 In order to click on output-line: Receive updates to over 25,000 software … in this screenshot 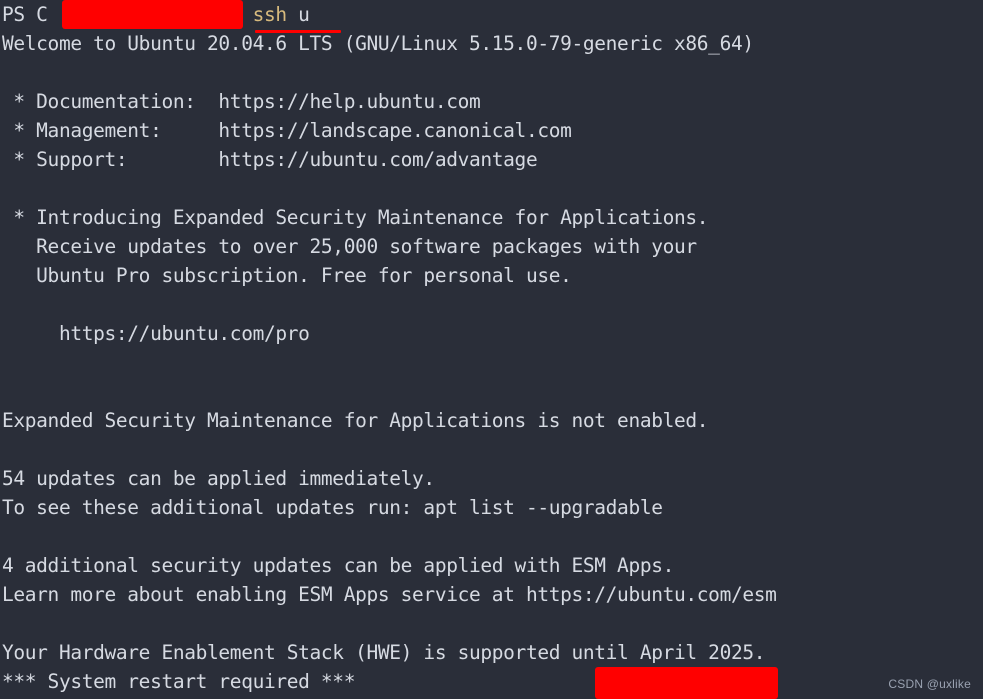, I will do `click(349, 246)`.